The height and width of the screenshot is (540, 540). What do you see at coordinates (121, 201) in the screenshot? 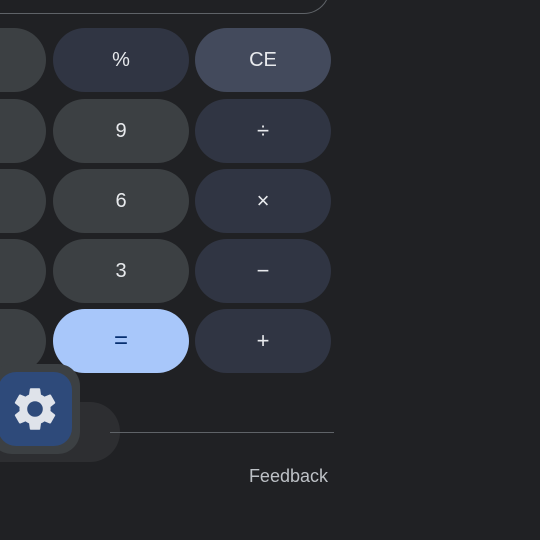
I see `digit-6-button: 6` at bounding box center [121, 201].